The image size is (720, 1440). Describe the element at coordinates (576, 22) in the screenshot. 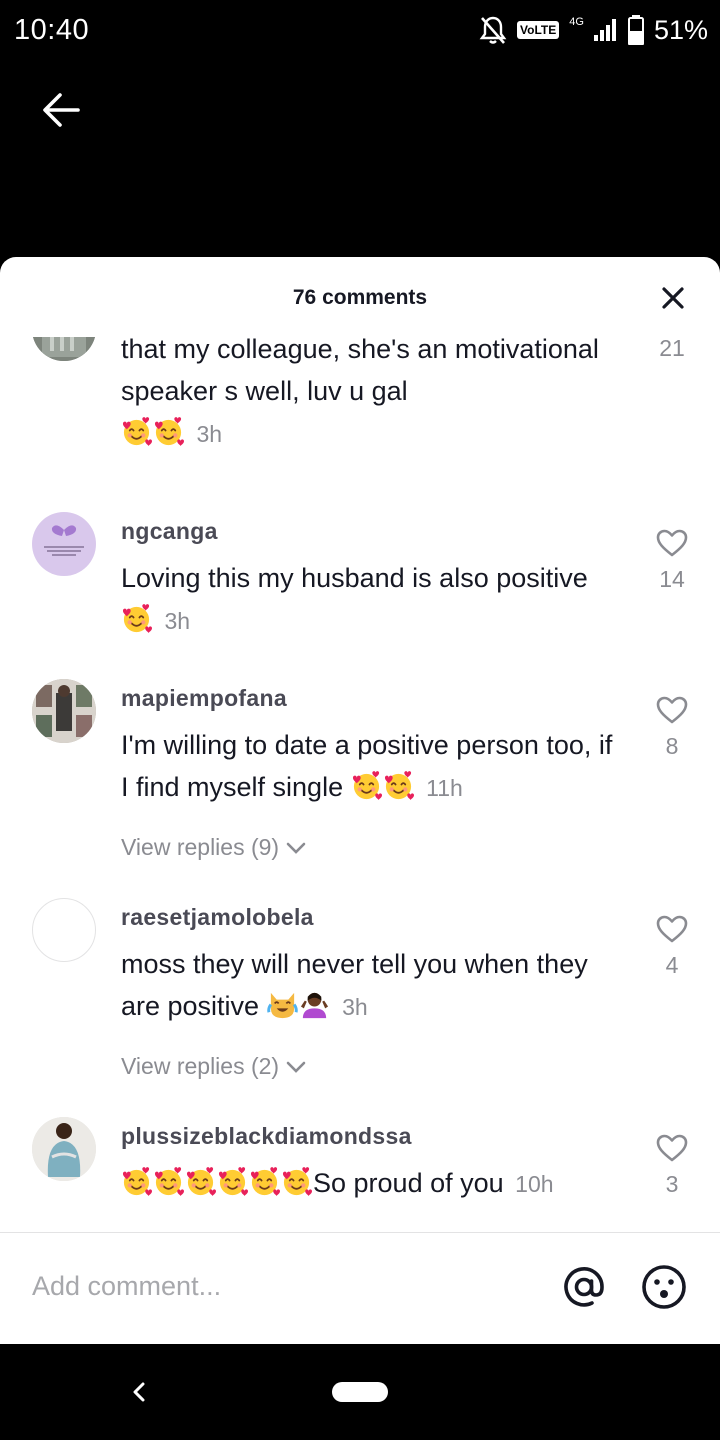

I see `network-type: 4G` at that location.